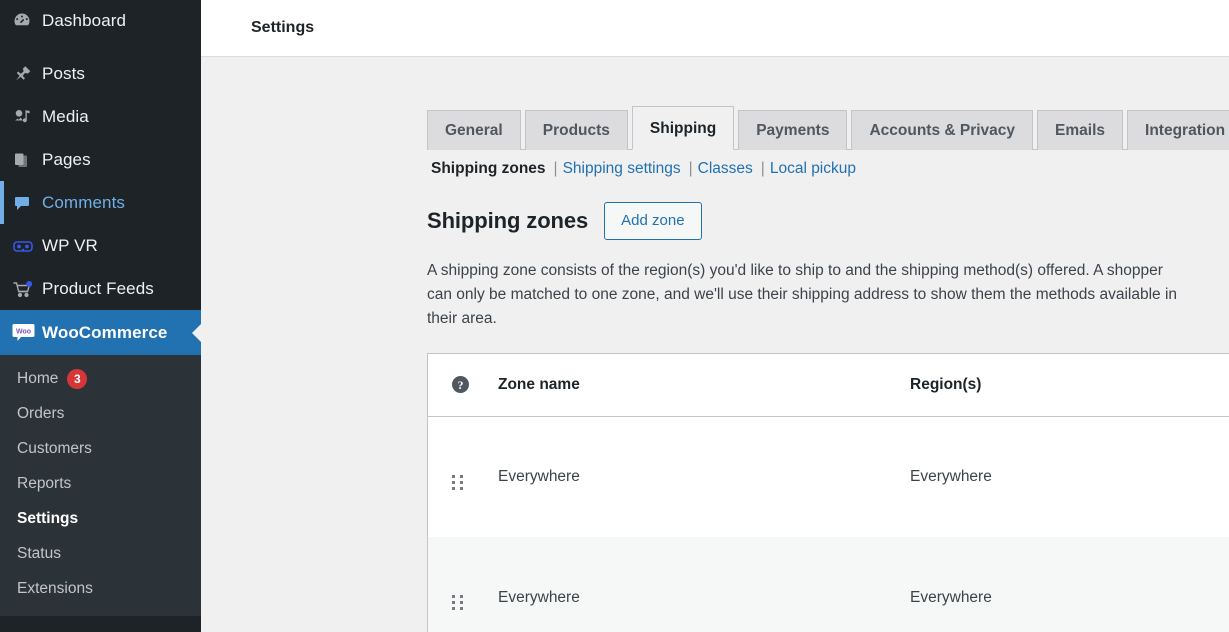  I want to click on column-header-handle: ?, so click(463, 385).